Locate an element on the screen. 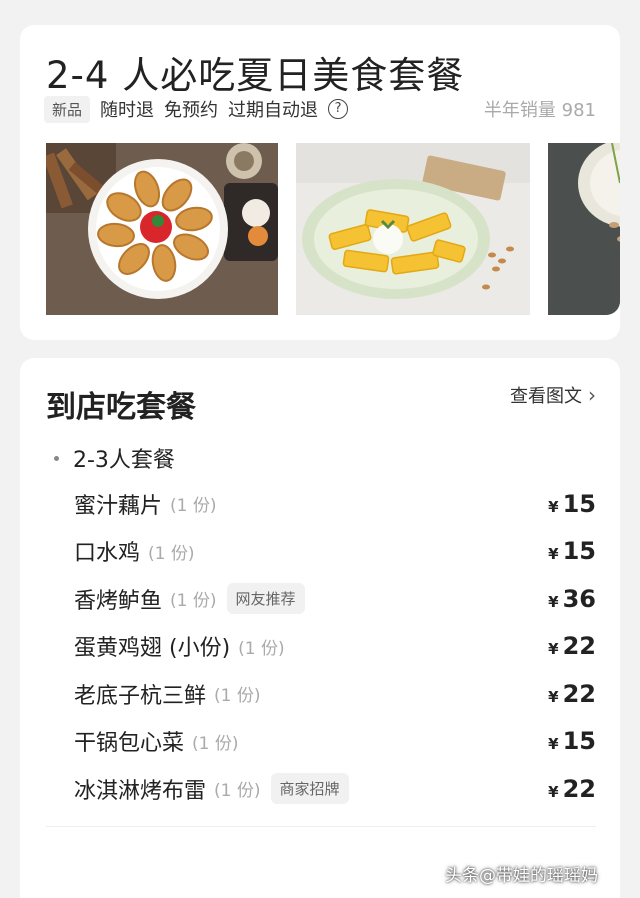 This screenshot has width=640, height=898. menu-item: 蛋黄鸡翅 (小份) (1 份) ¥22 is located at coordinates (335, 647).